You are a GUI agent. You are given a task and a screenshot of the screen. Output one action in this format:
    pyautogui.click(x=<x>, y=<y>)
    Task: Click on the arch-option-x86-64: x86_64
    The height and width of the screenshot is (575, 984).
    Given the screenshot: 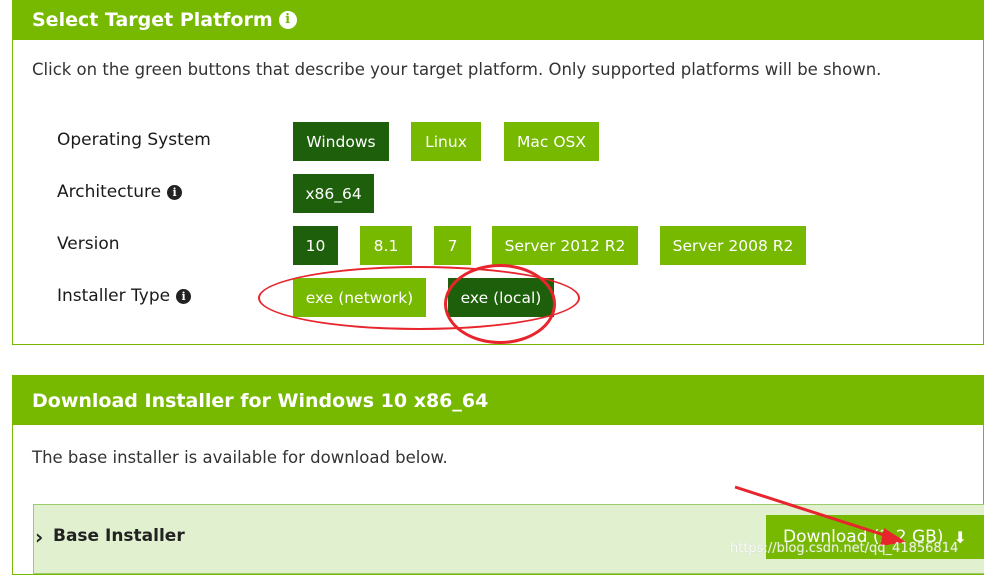 What is the action you would take?
    pyautogui.click(x=333, y=193)
    